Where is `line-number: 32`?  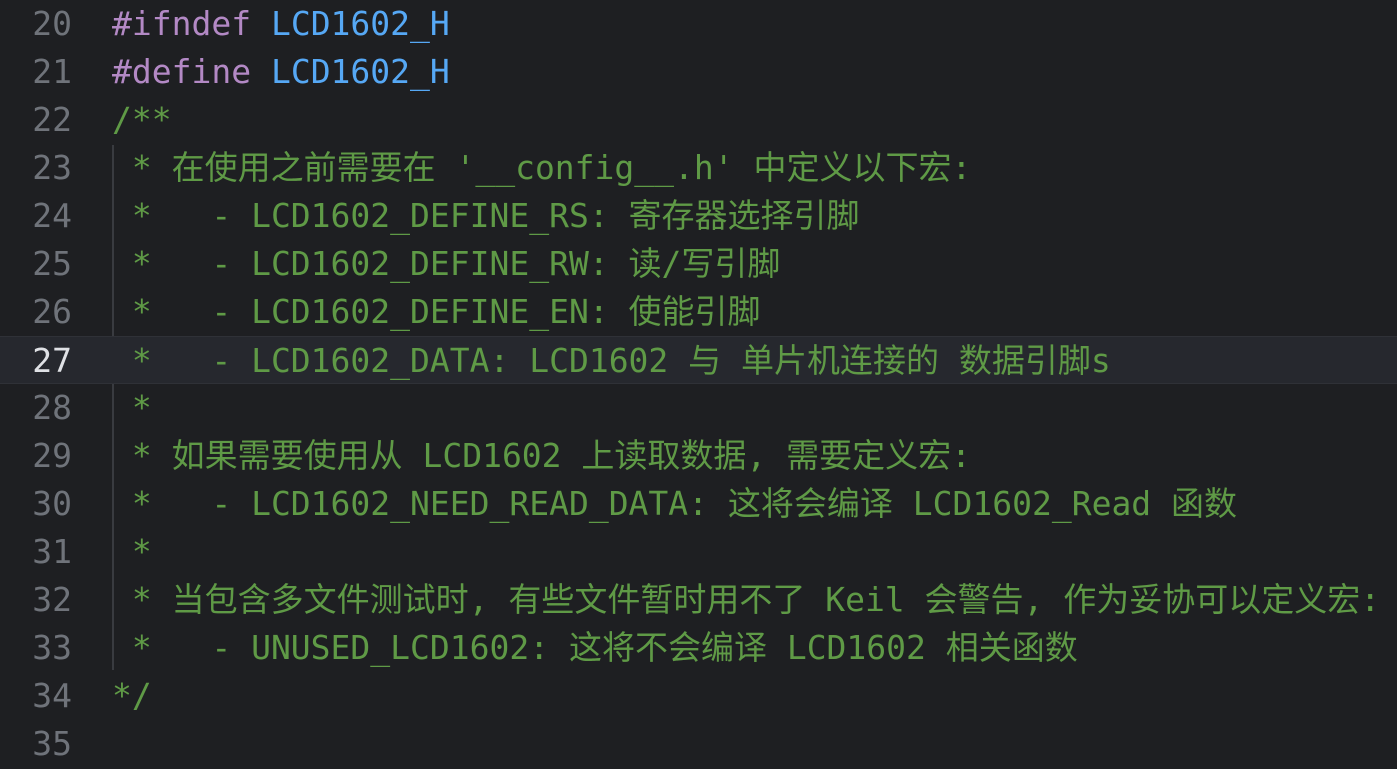
line-number: 32 is located at coordinates (36, 600).